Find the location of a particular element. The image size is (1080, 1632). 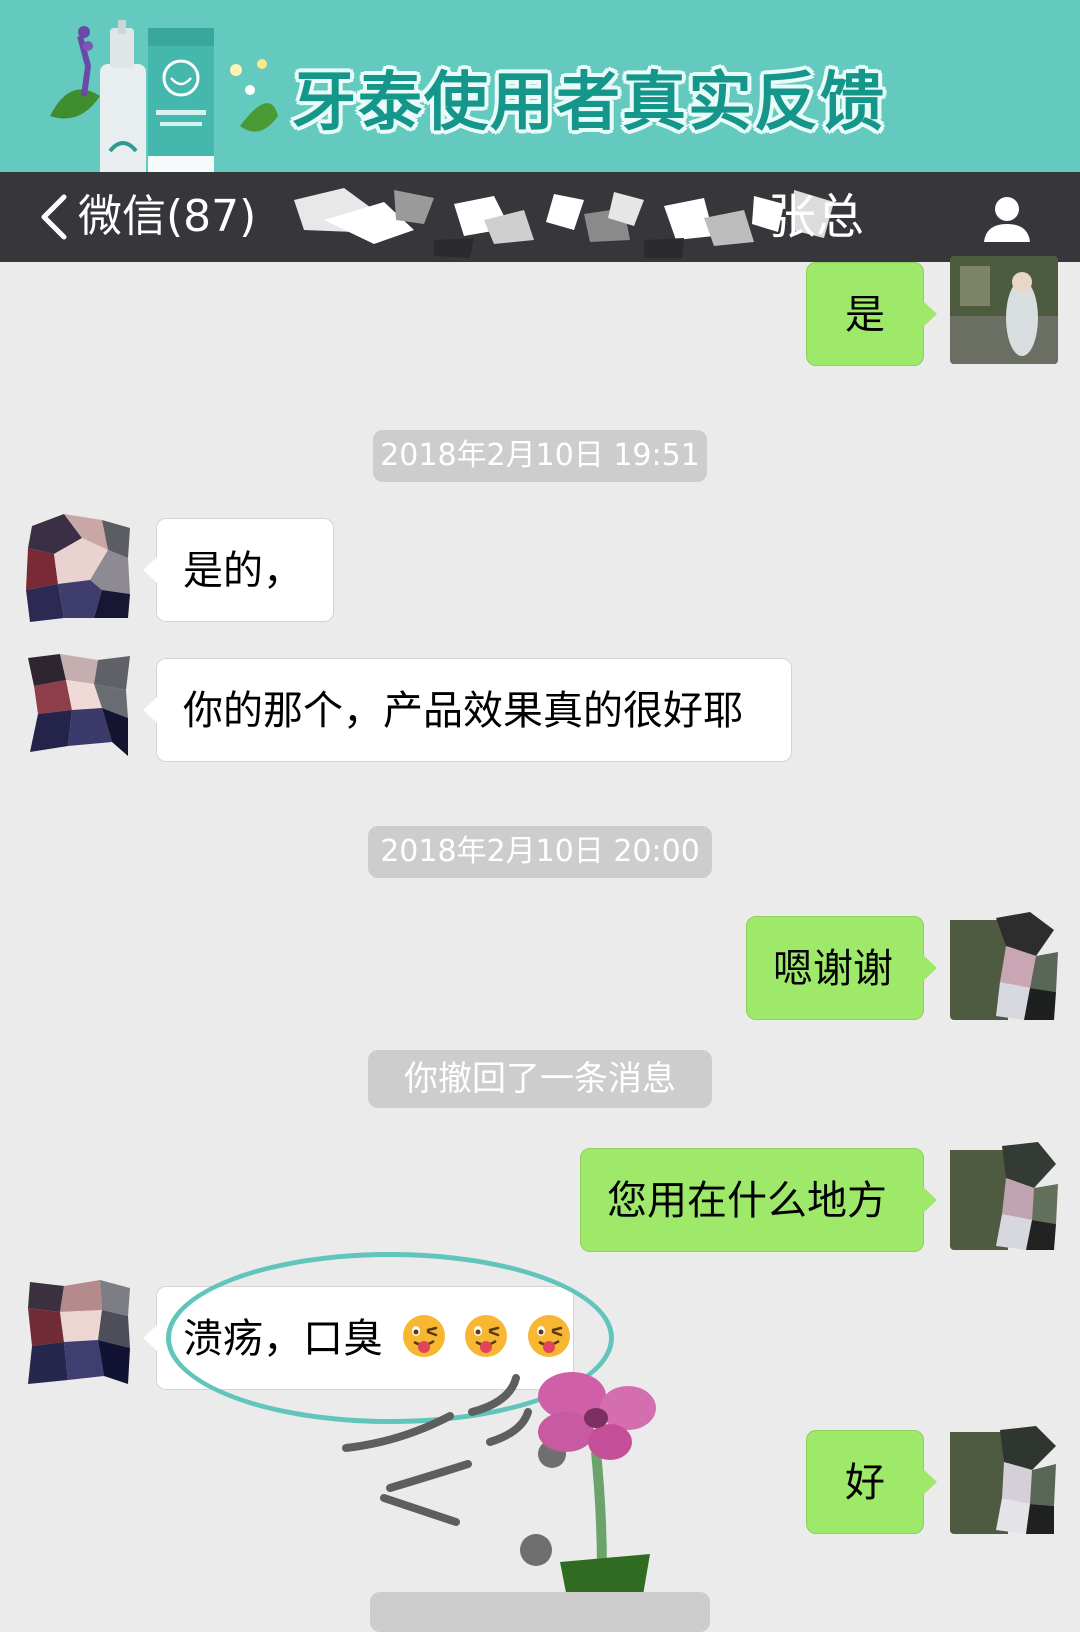

chat-nav-bar: 微信(87) 张总 is located at coordinates (540, 217).